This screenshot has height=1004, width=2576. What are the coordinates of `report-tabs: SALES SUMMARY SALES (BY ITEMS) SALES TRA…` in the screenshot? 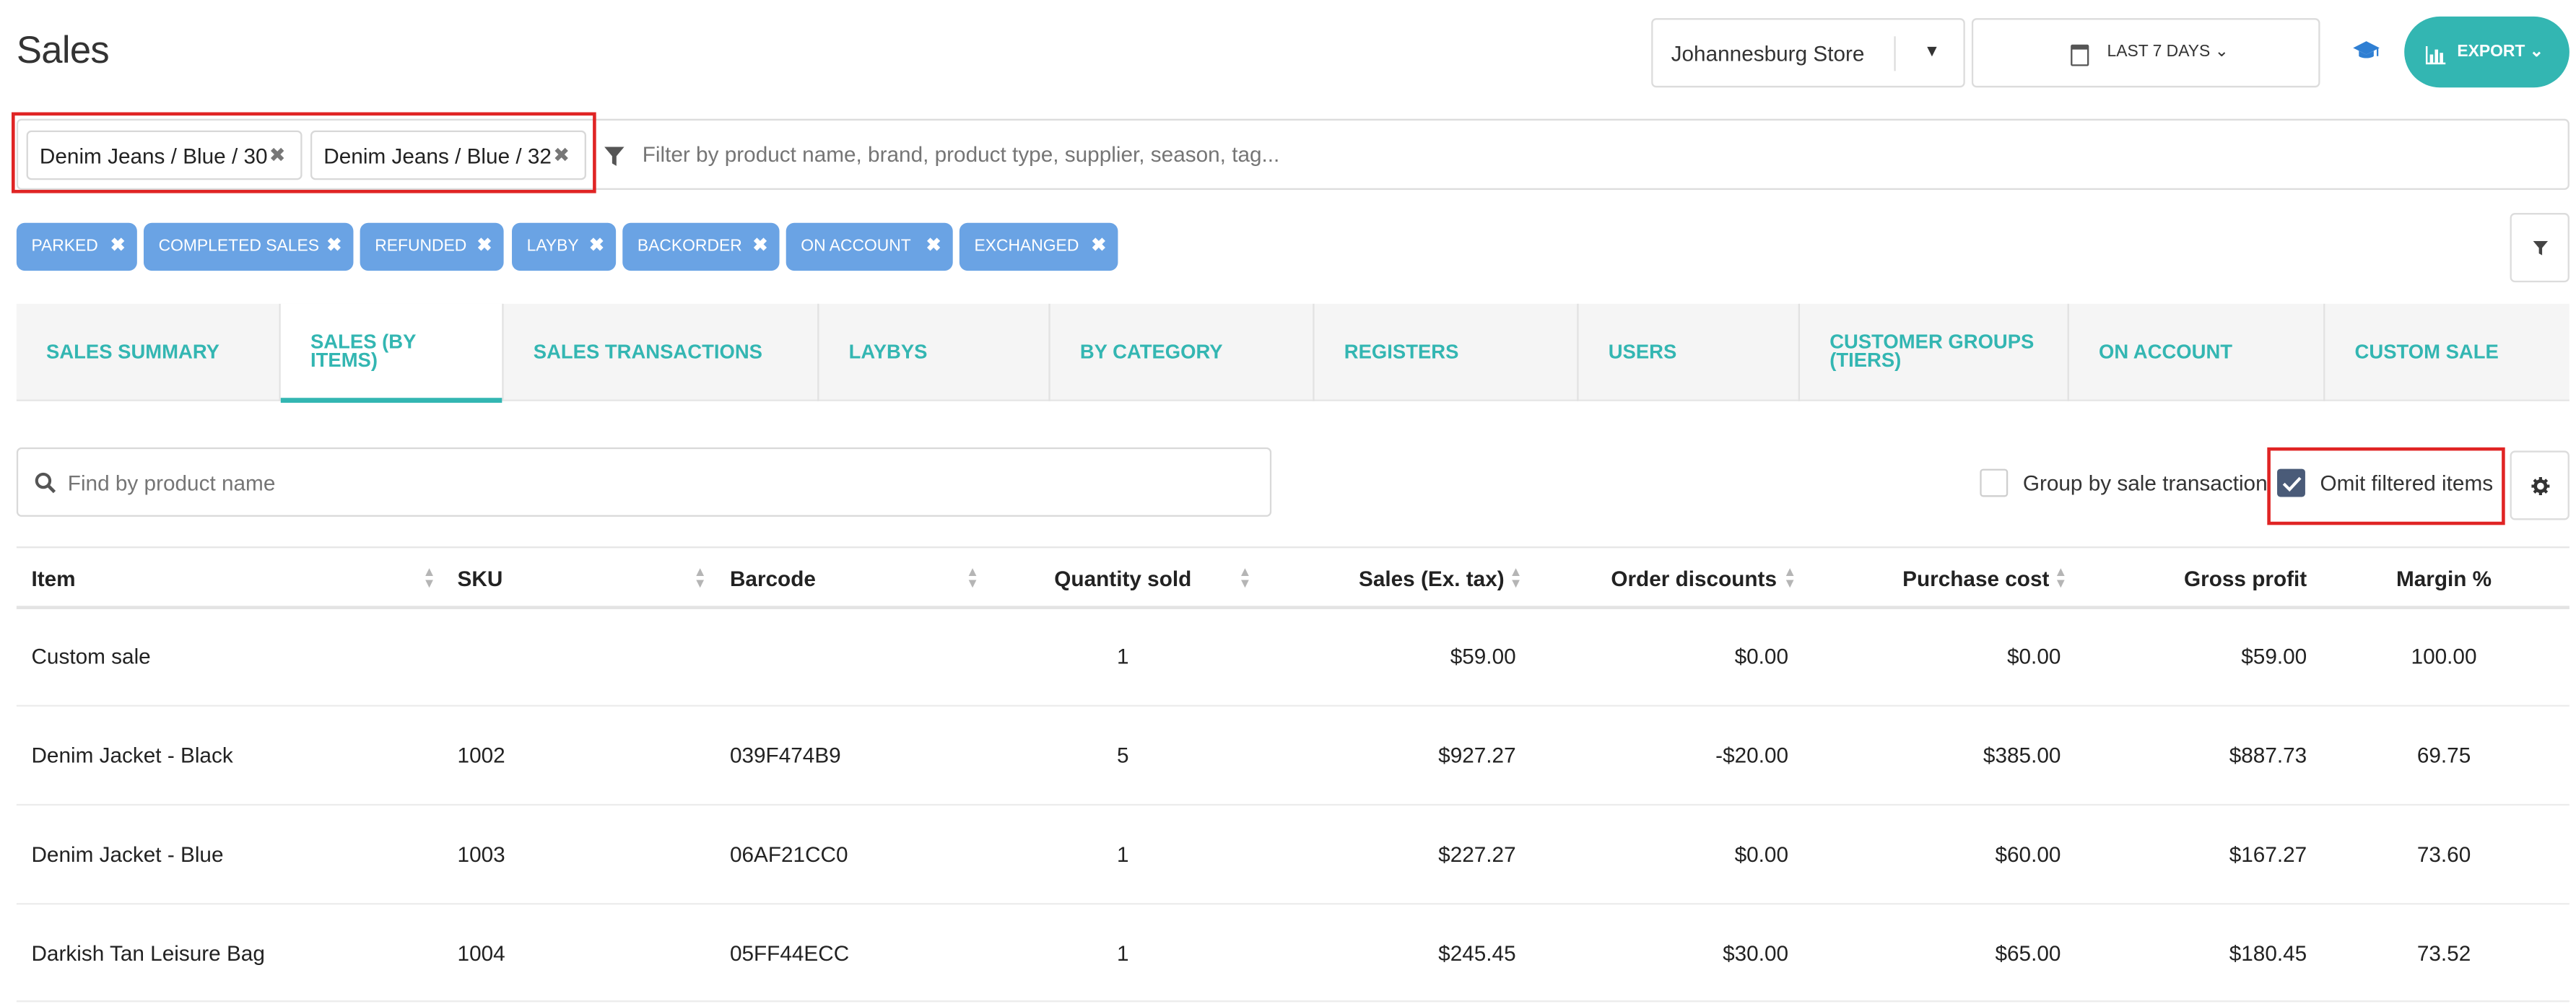 It's located at (1293, 353).